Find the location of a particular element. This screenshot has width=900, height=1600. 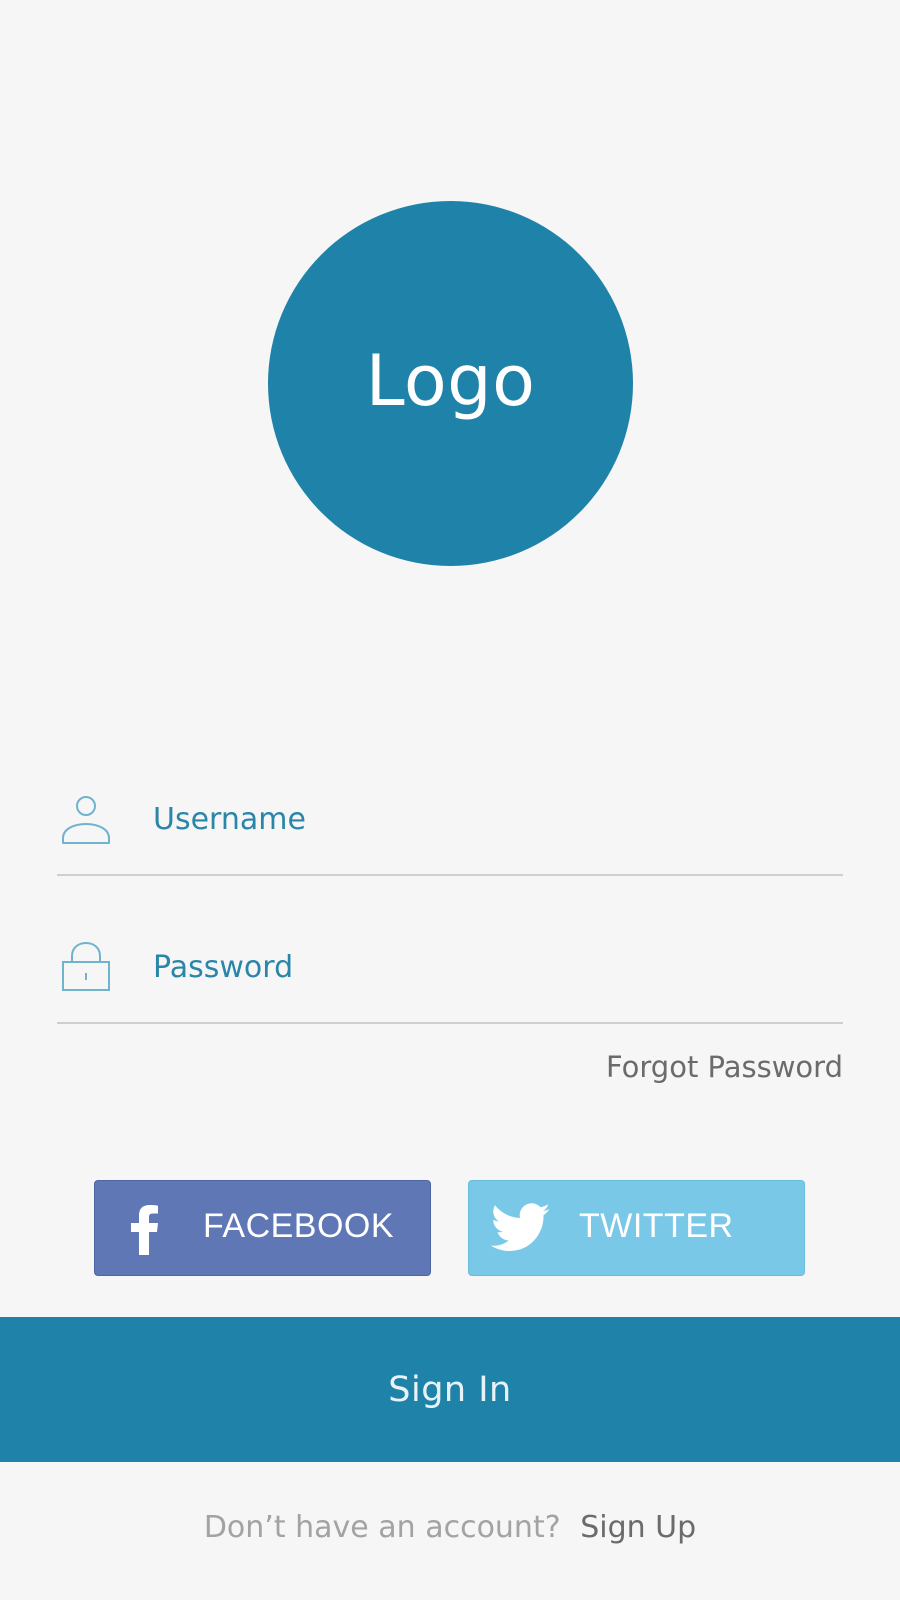

twitter-label: TWITTER is located at coordinates (656, 1226).